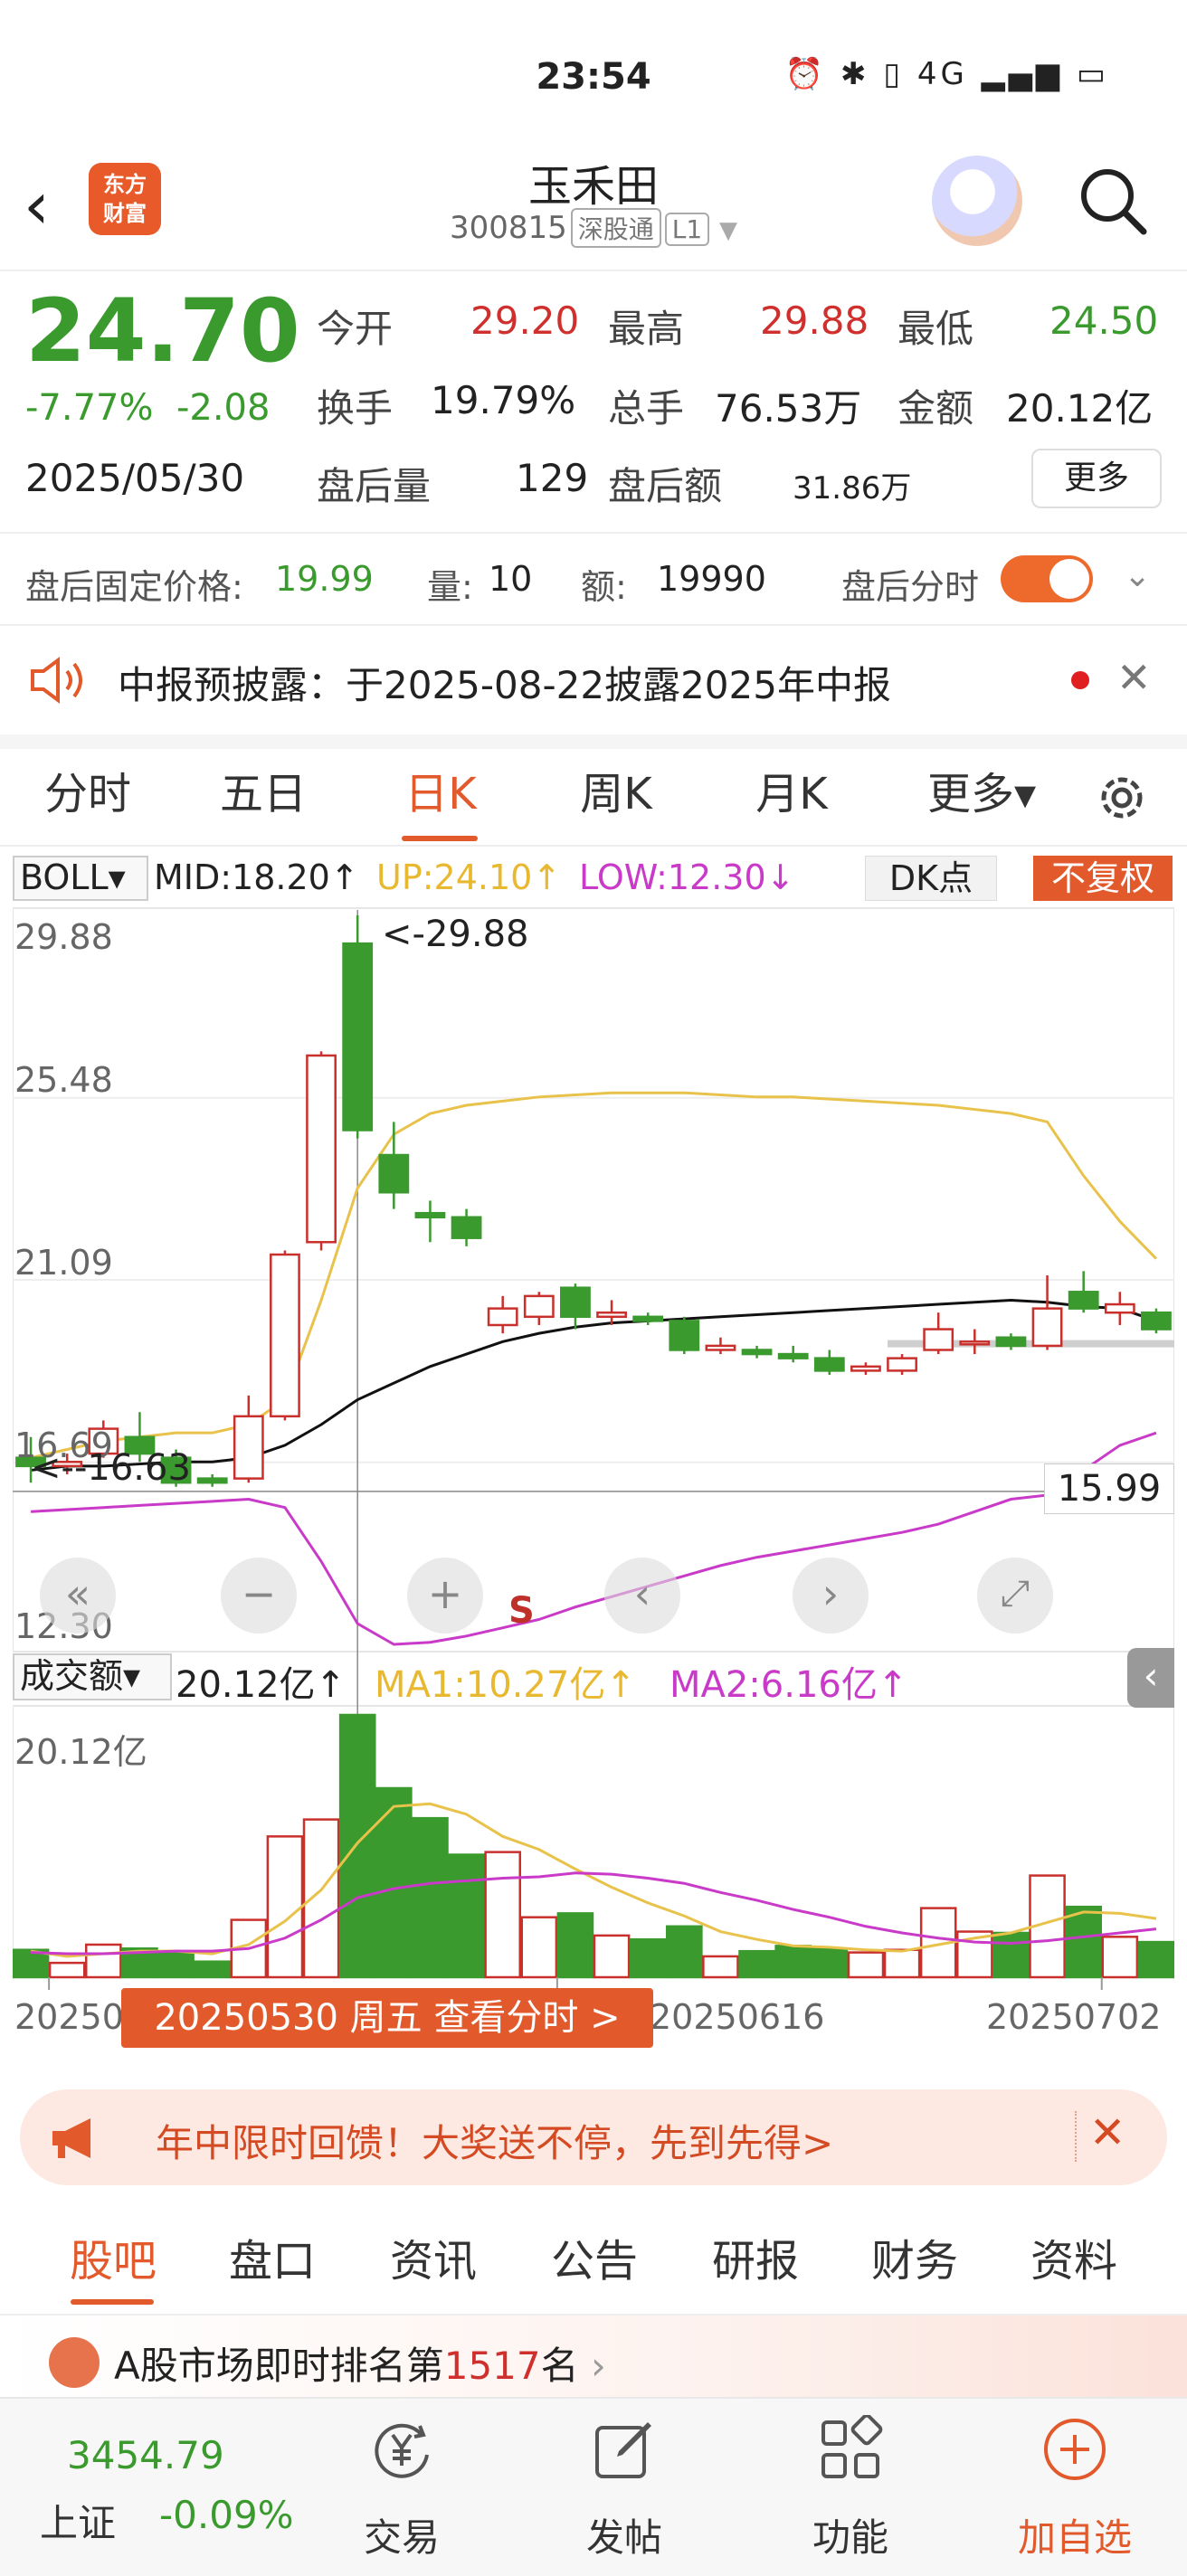 The image size is (1187, 2576). I want to click on boll-low: LOW:12.30↓, so click(687, 877).